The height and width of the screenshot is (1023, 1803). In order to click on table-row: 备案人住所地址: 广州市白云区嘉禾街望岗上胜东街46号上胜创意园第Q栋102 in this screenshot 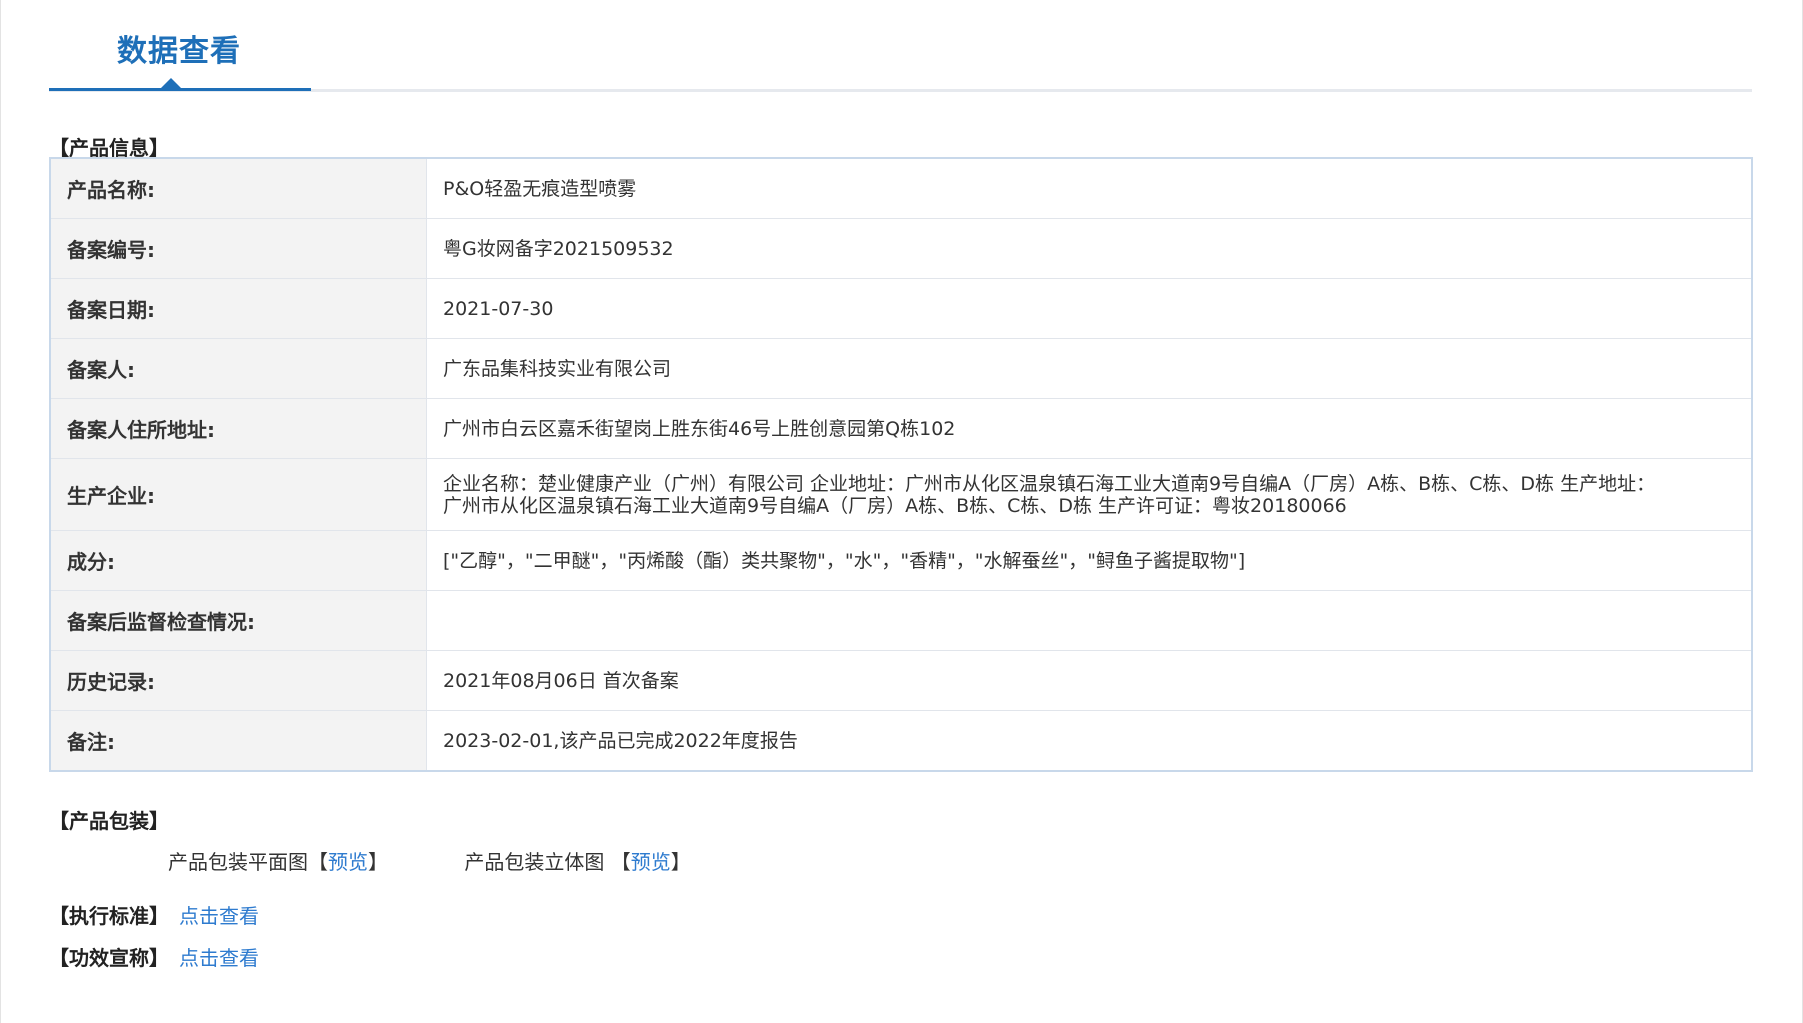, I will do `click(901, 429)`.